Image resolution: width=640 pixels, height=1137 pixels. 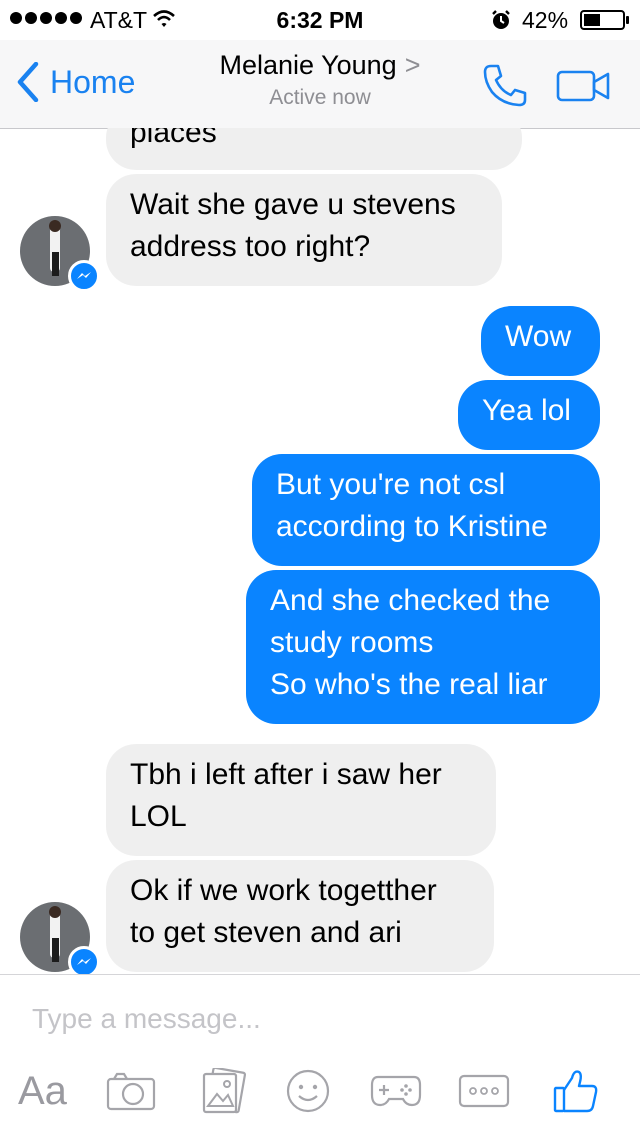 I want to click on status-bar: AT&T 6:32 PM 42%, so click(x=320, y=20).